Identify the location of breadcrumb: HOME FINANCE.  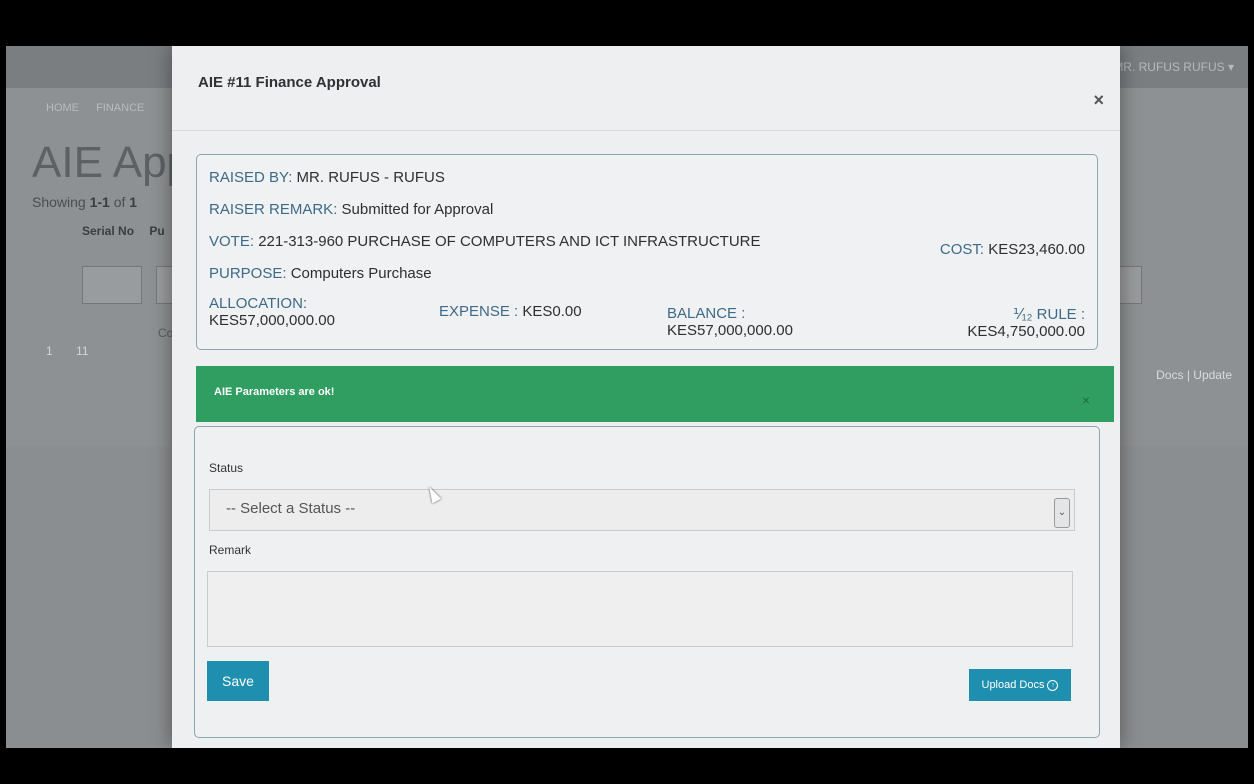
(102, 108).